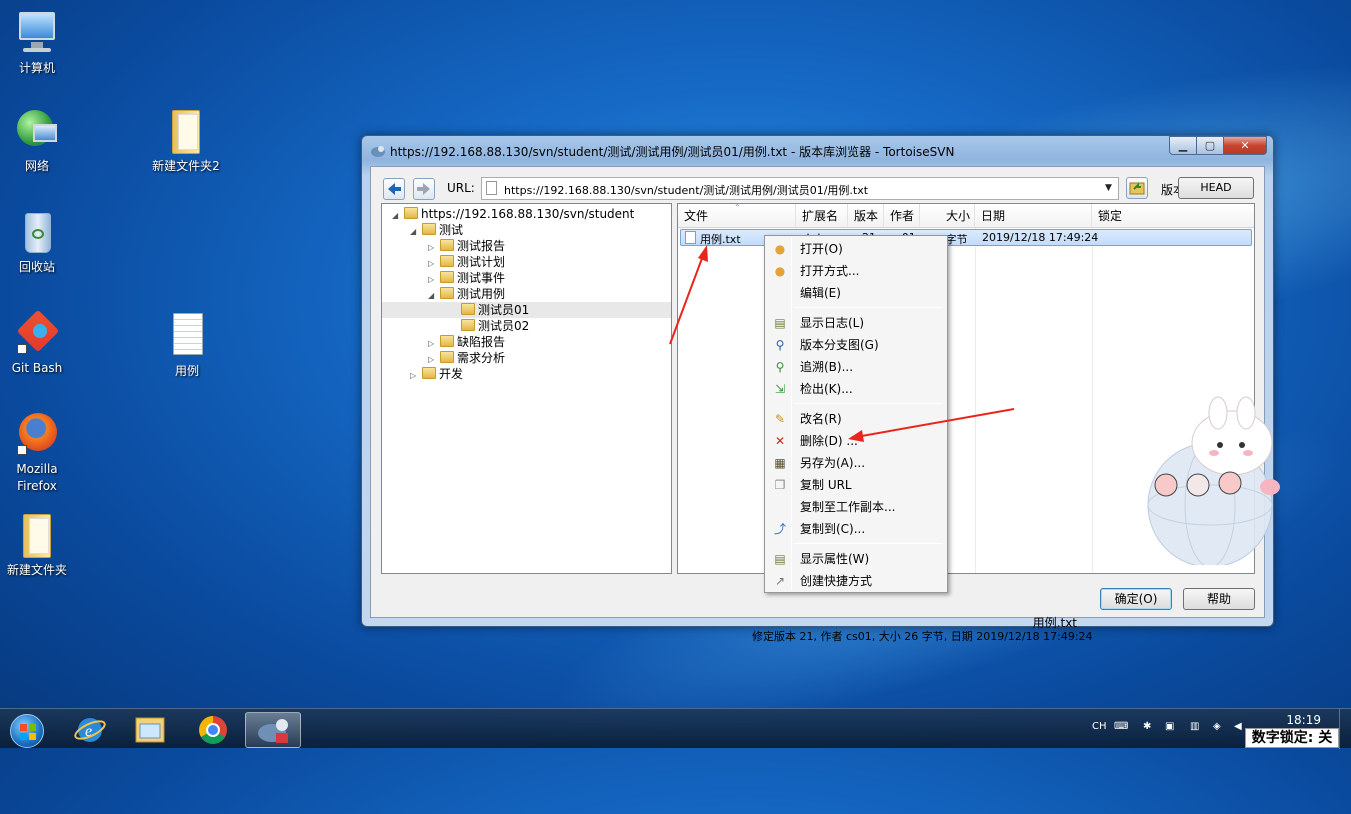  What do you see at coordinates (780, 345) in the screenshot?
I see `revision-graph-icon: ⚲` at bounding box center [780, 345].